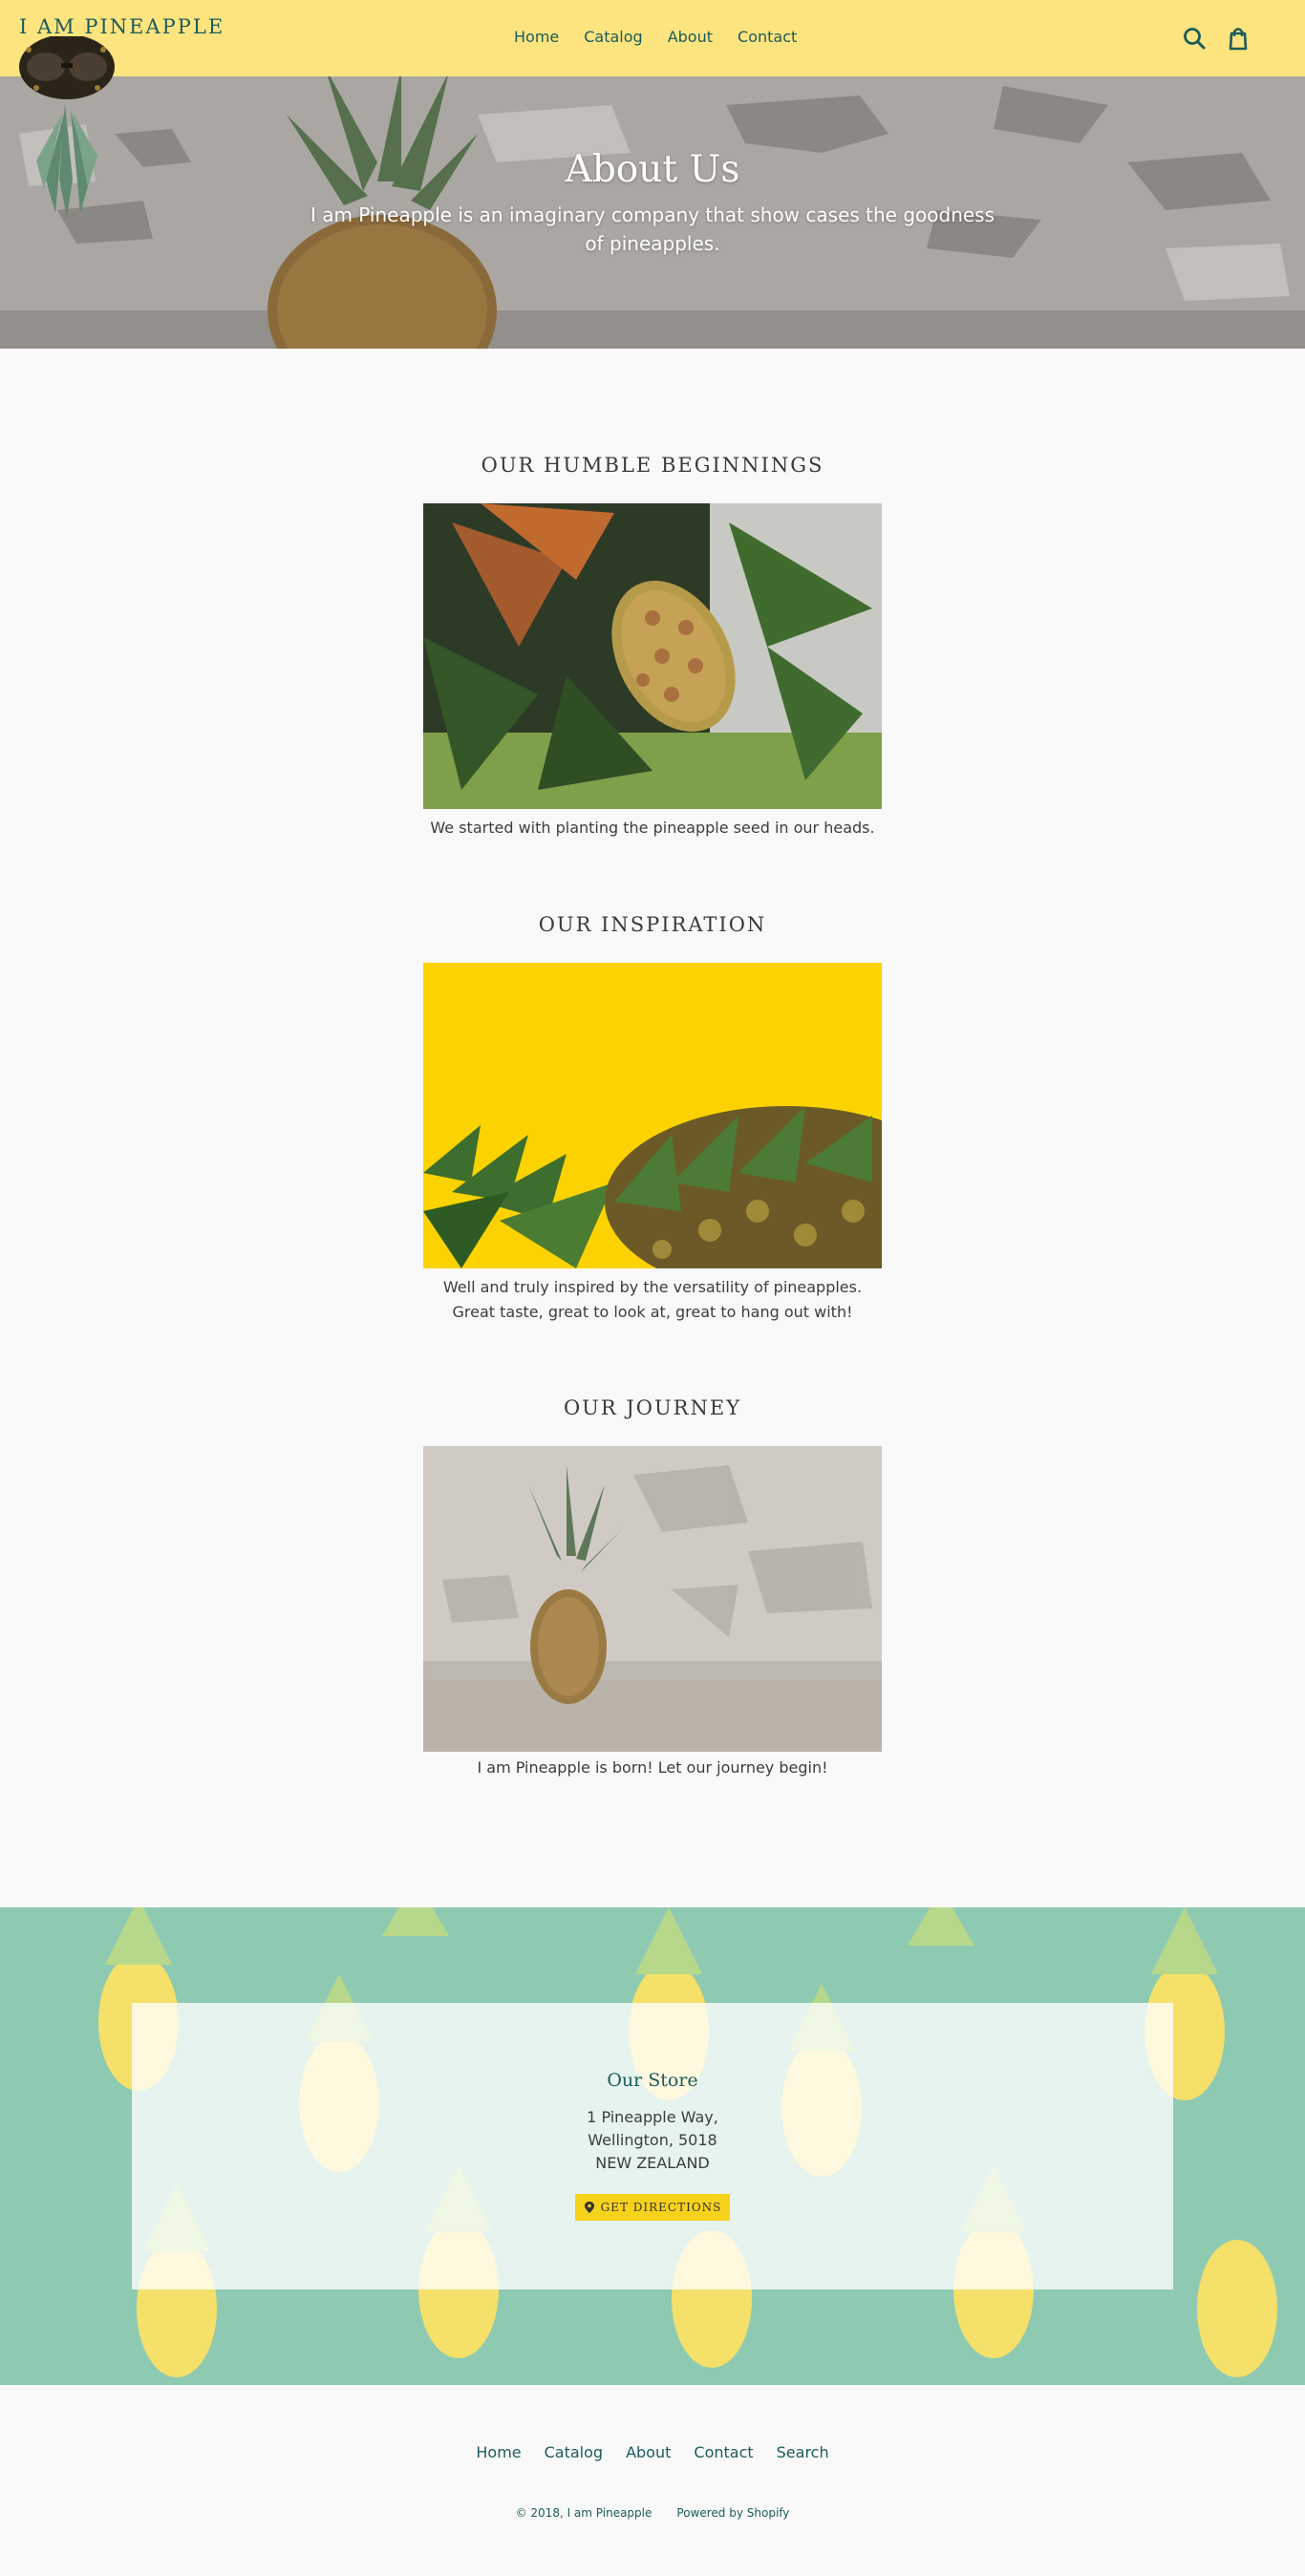 The image size is (1305, 2576). What do you see at coordinates (652, 465) in the screenshot?
I see `section-title-beginnings: OUR HUMBLE BEGINNINGS` at bounding box center [652, 465].